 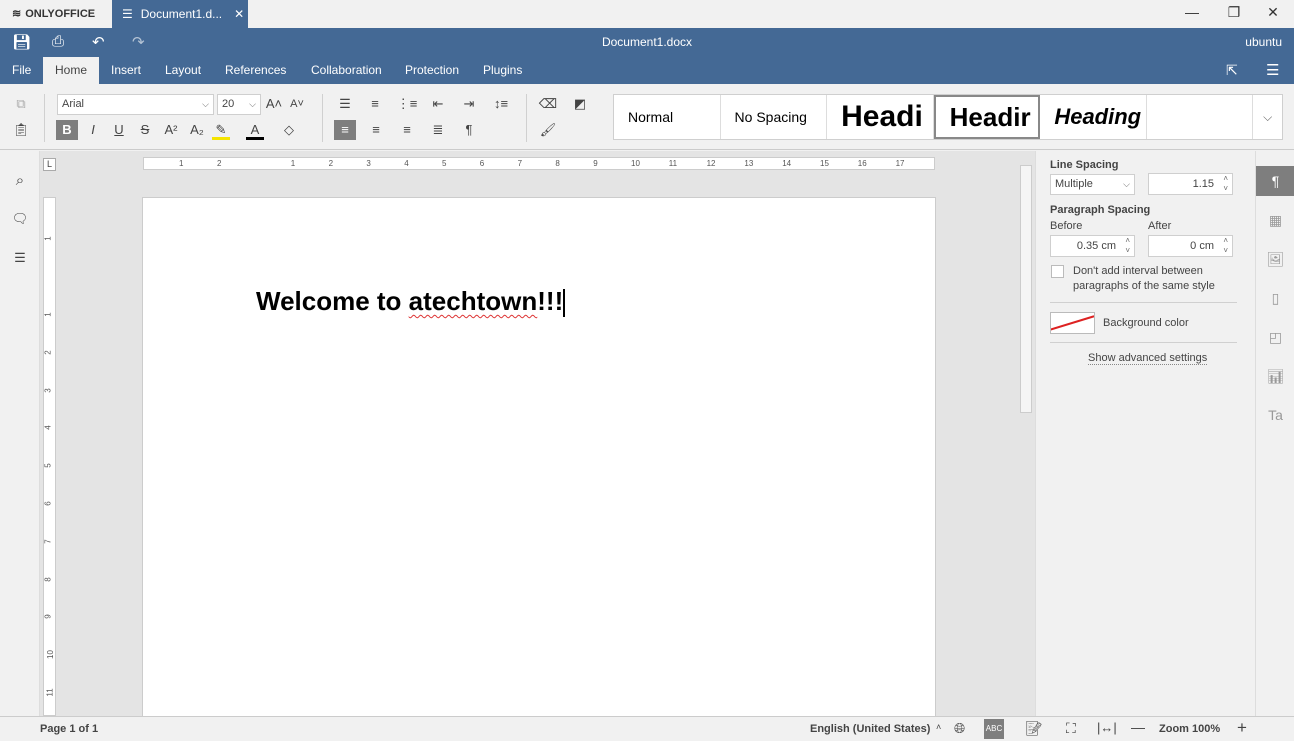 What do you see at coordinates (1200, 117) in the screenshot?
I see `style-empty` at bounding box center [1200, 117].